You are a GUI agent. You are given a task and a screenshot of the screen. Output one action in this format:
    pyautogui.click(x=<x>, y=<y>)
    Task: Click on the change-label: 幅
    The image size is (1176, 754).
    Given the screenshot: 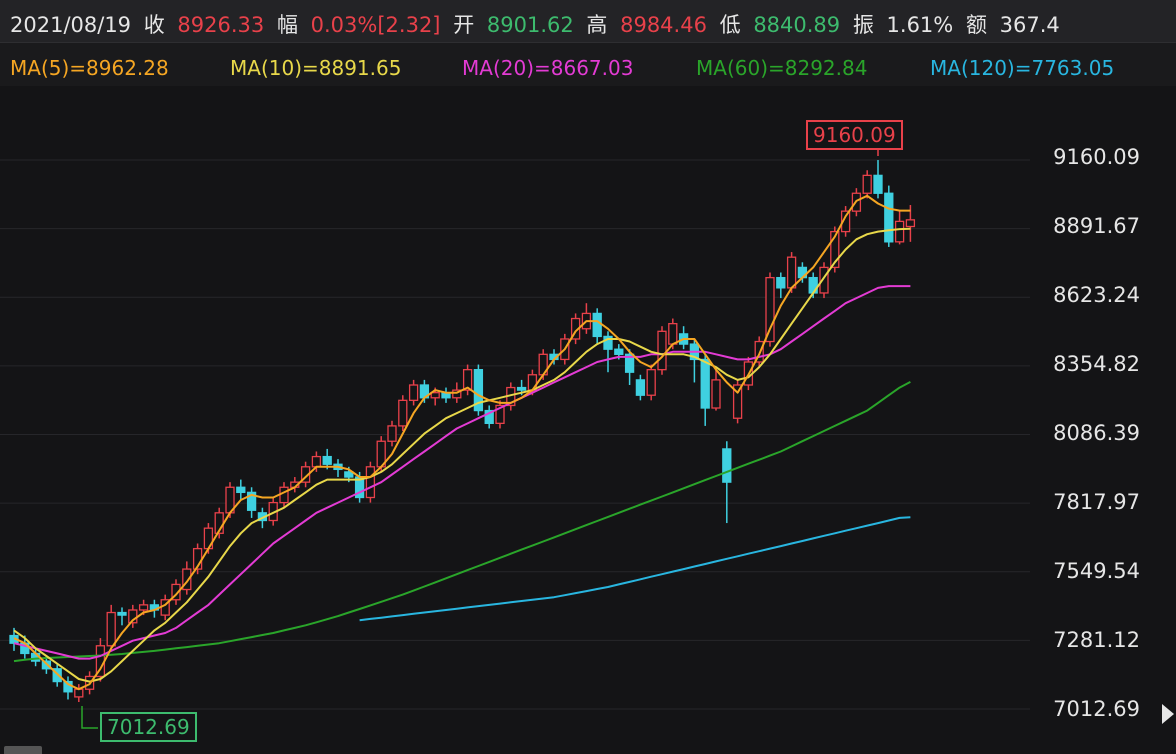 What is the action you would take?
    pyautogui.click(x=287, y=25)
    